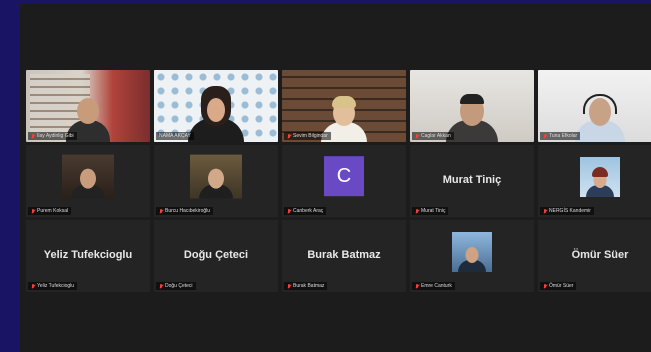 This screenshot has height=352, width=651. What do you see at coordinates (433, 136) in the screenshot?
I see `participant-name-label: Caglar Akkan` at bounding box center [433, 136].